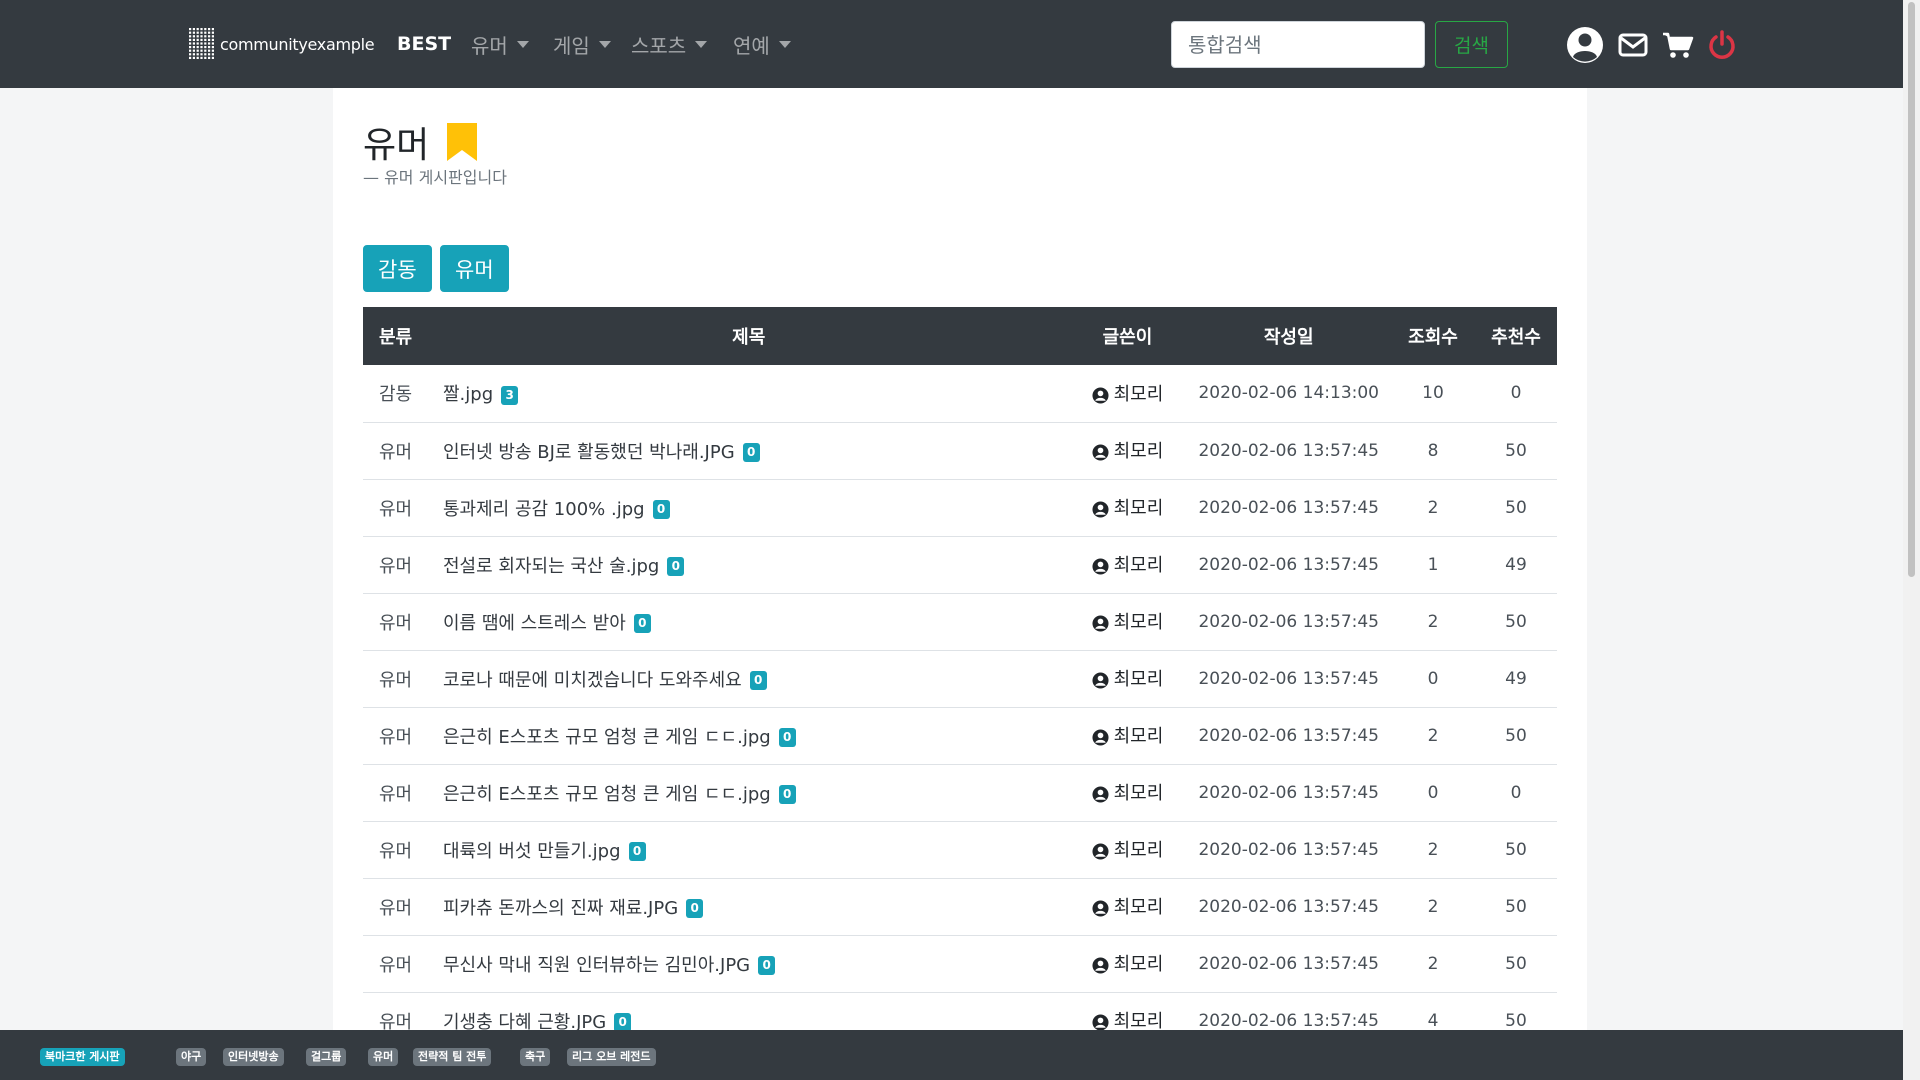  What do you see at coordinates (1298, 44) in the screenshot?
I see `search-input` at bounding box center [1298, 44].